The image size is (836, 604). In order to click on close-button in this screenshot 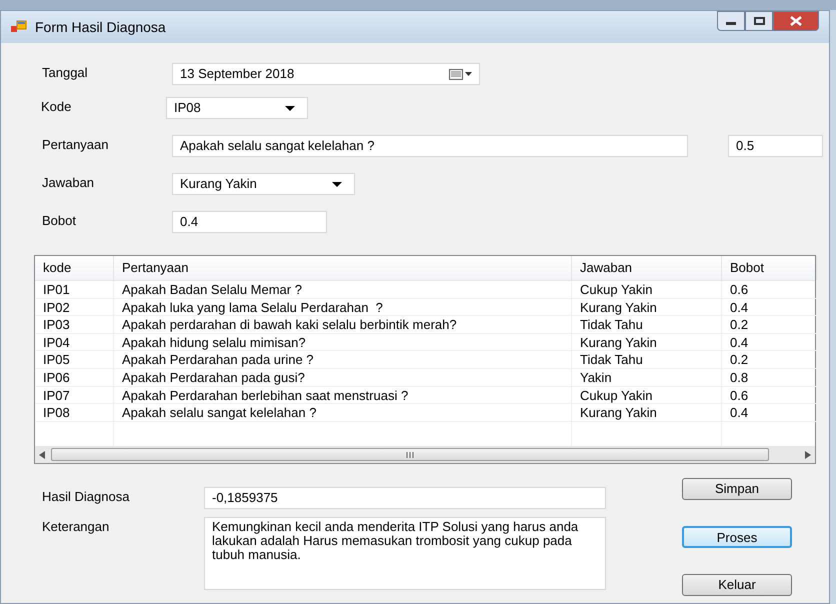, I will do `click(796, 21)`.